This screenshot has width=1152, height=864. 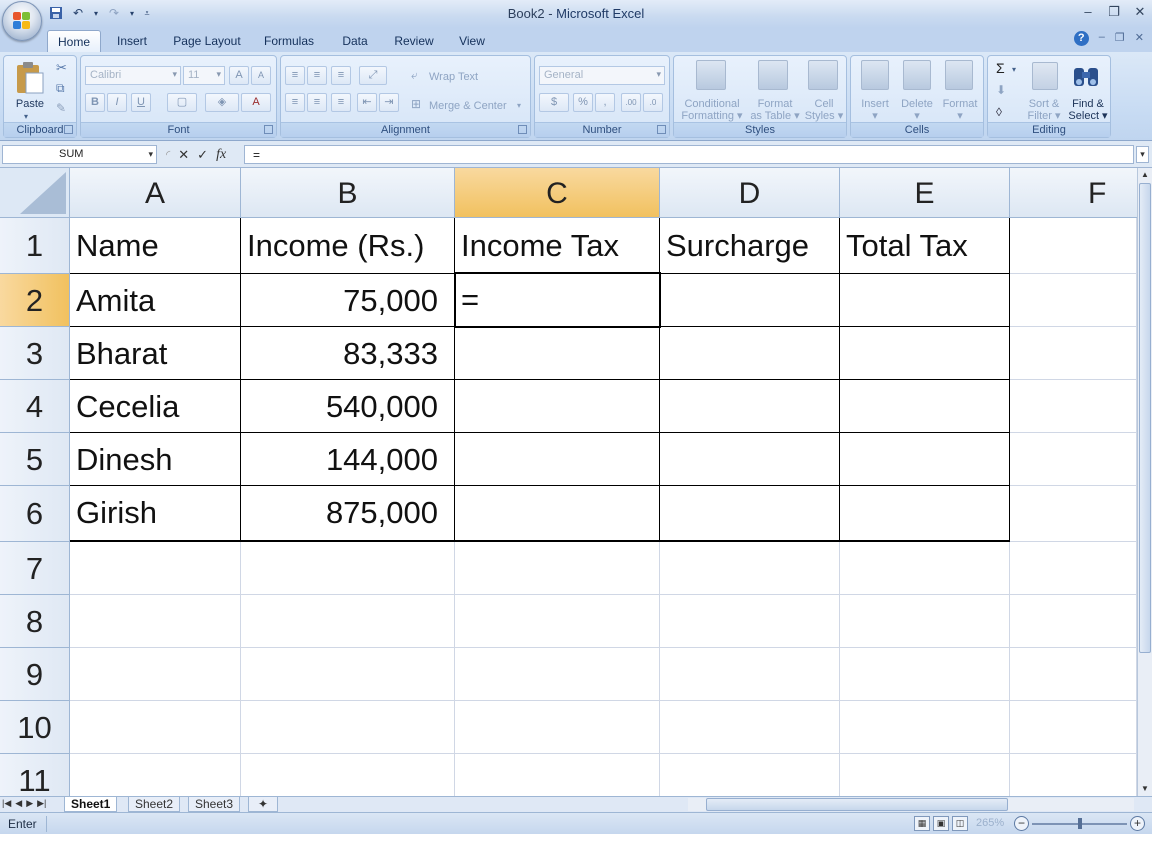 What do you see at coordinates (631, 102) in the screenshot?
I see `increase-decimal-icon: .00` at bounding box center [631, 102].